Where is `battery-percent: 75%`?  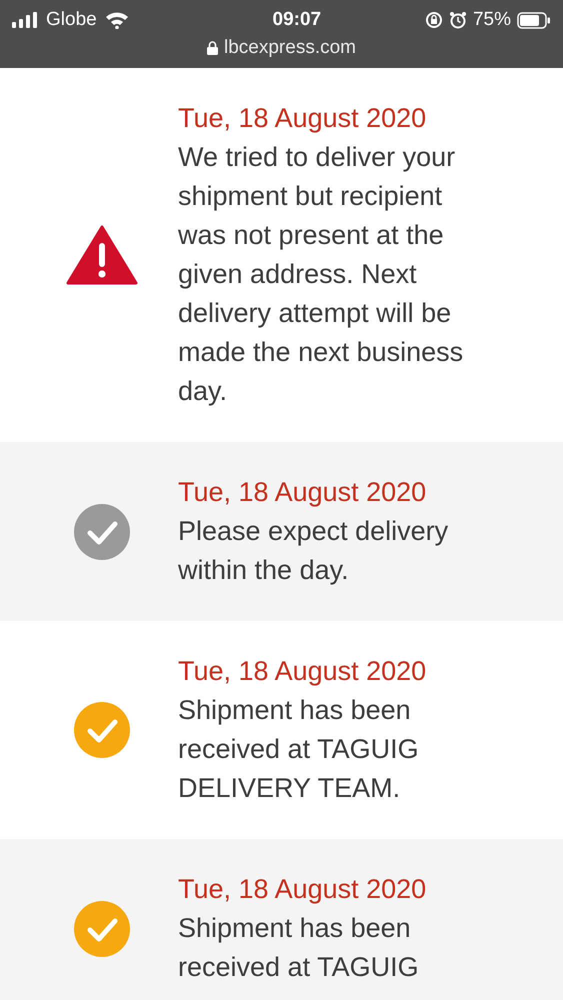 battery-percent: 75% is located at coordinates (491, 20).